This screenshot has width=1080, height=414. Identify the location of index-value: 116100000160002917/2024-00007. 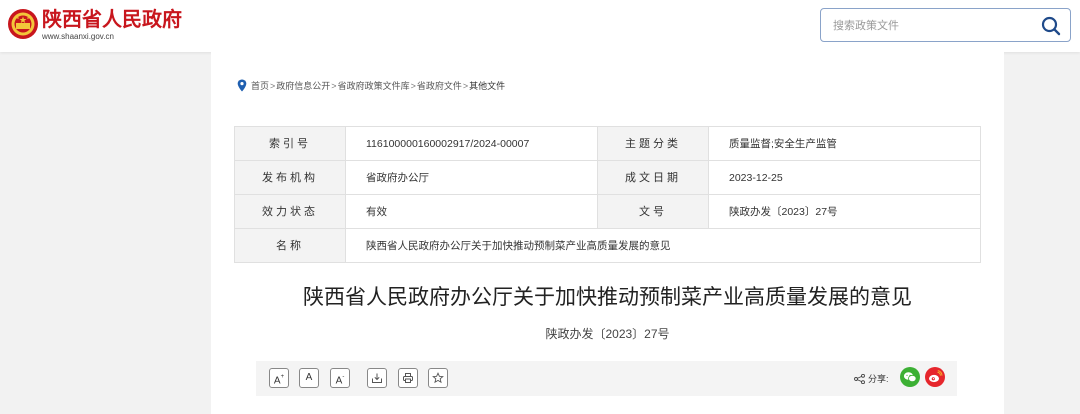
(471, 143).